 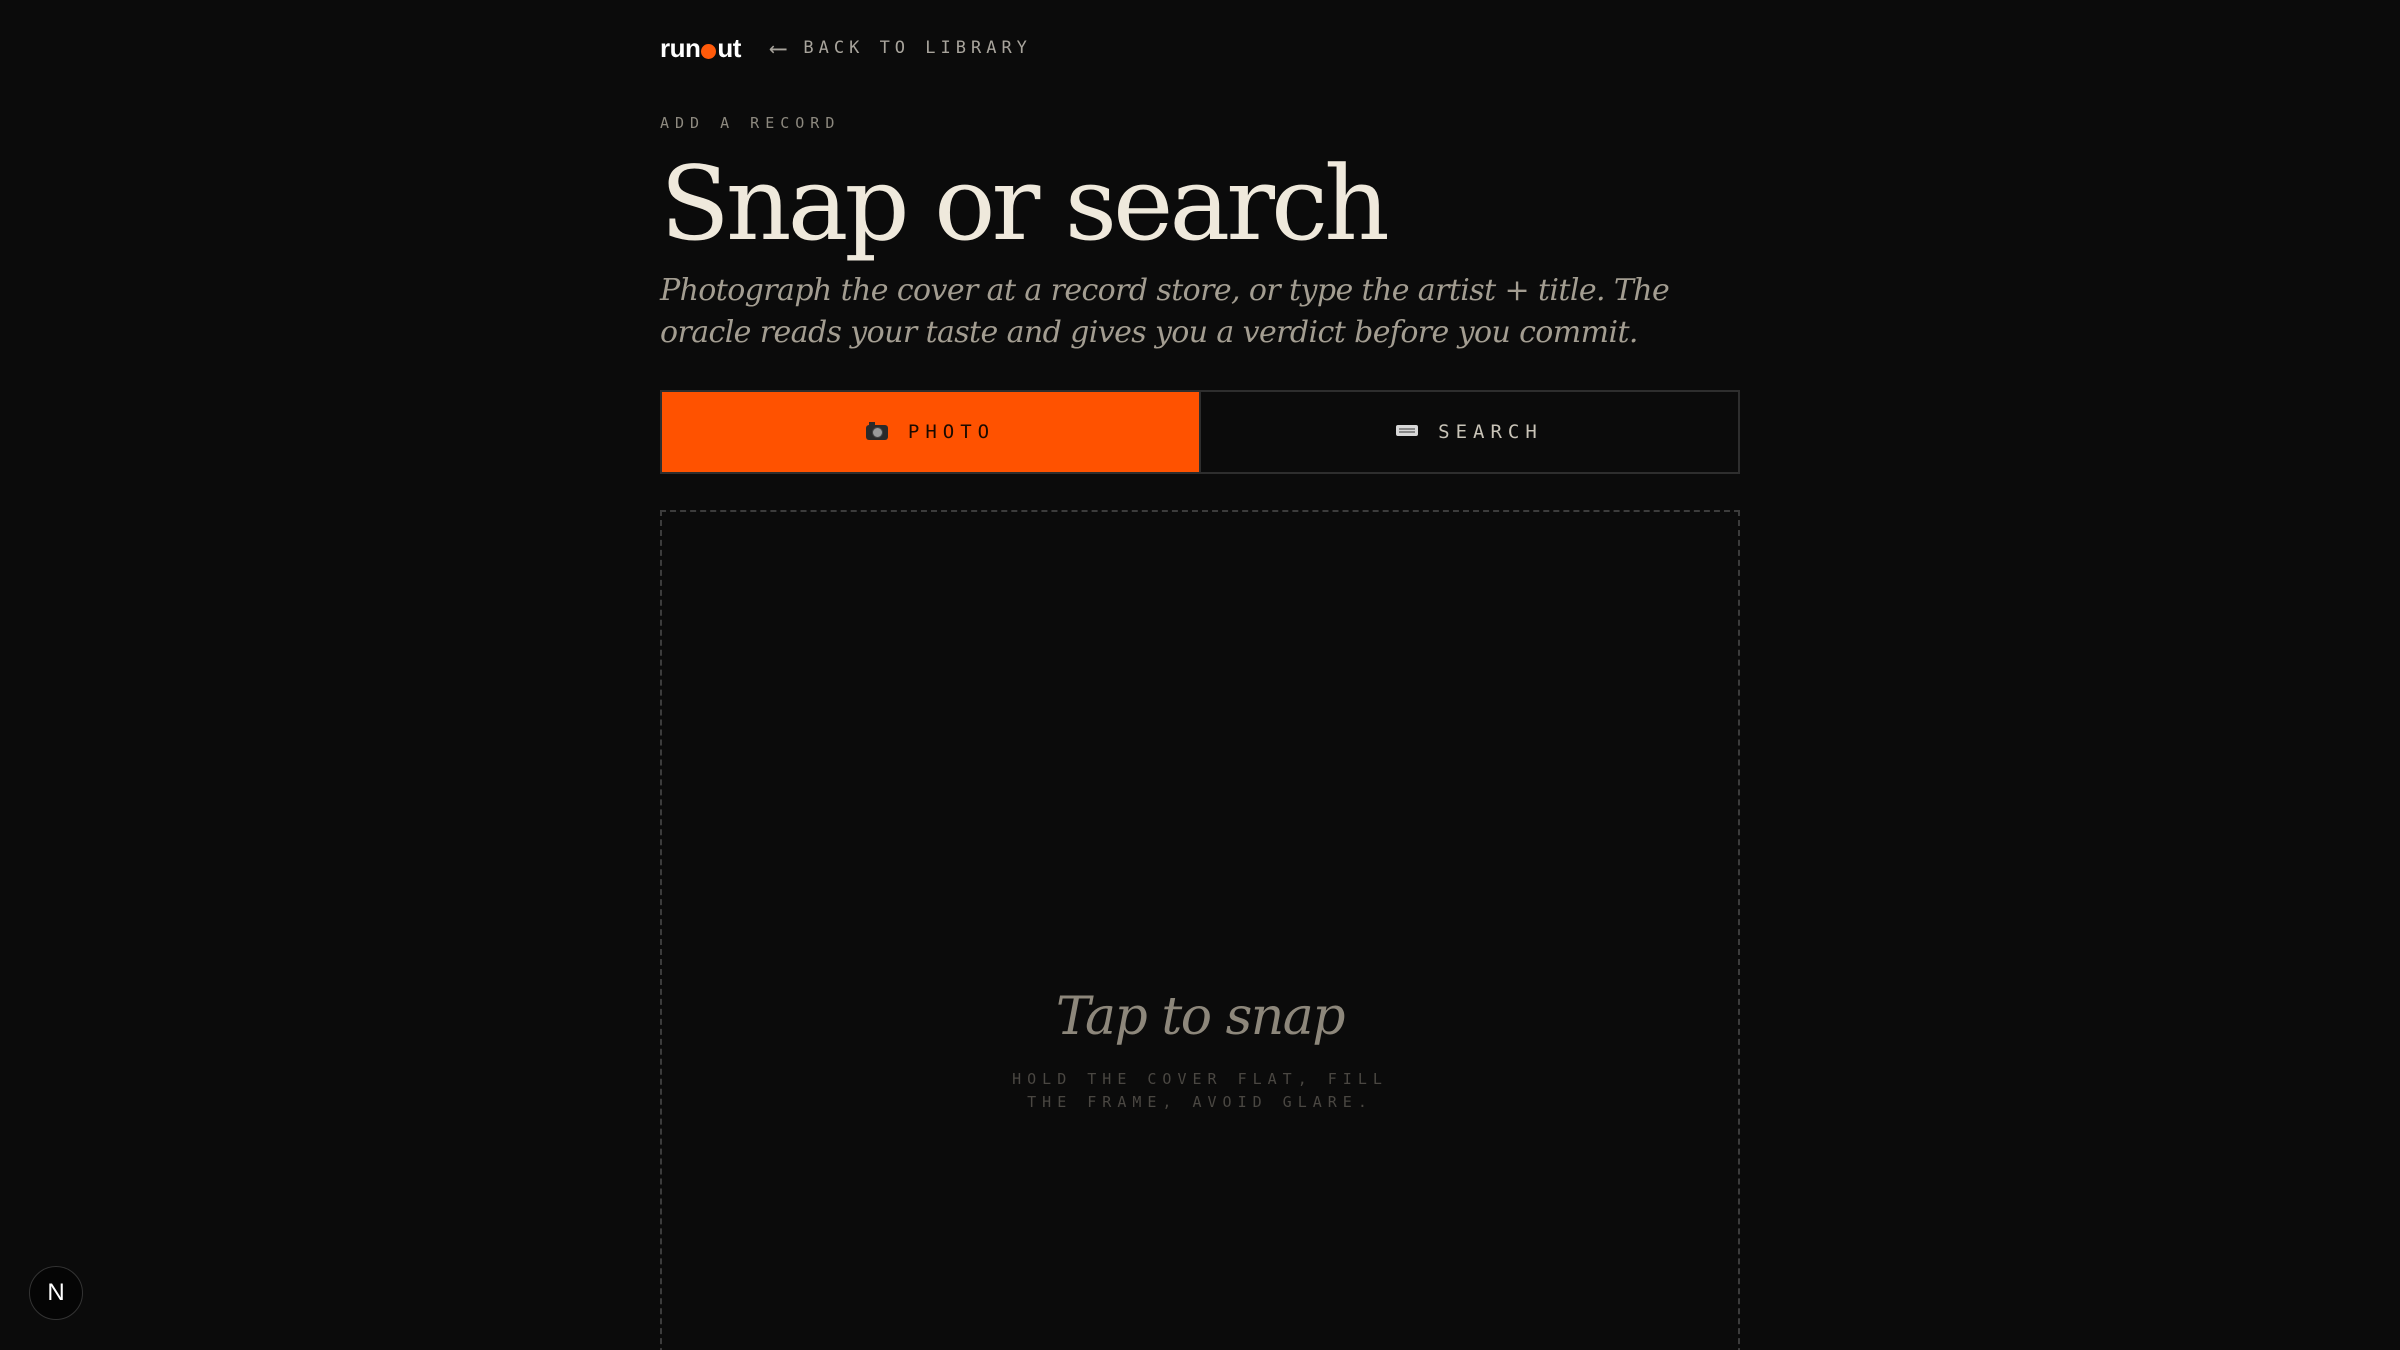 I want to click on dropzone-title: Tap to snap, so click(x=1200, y=1017).